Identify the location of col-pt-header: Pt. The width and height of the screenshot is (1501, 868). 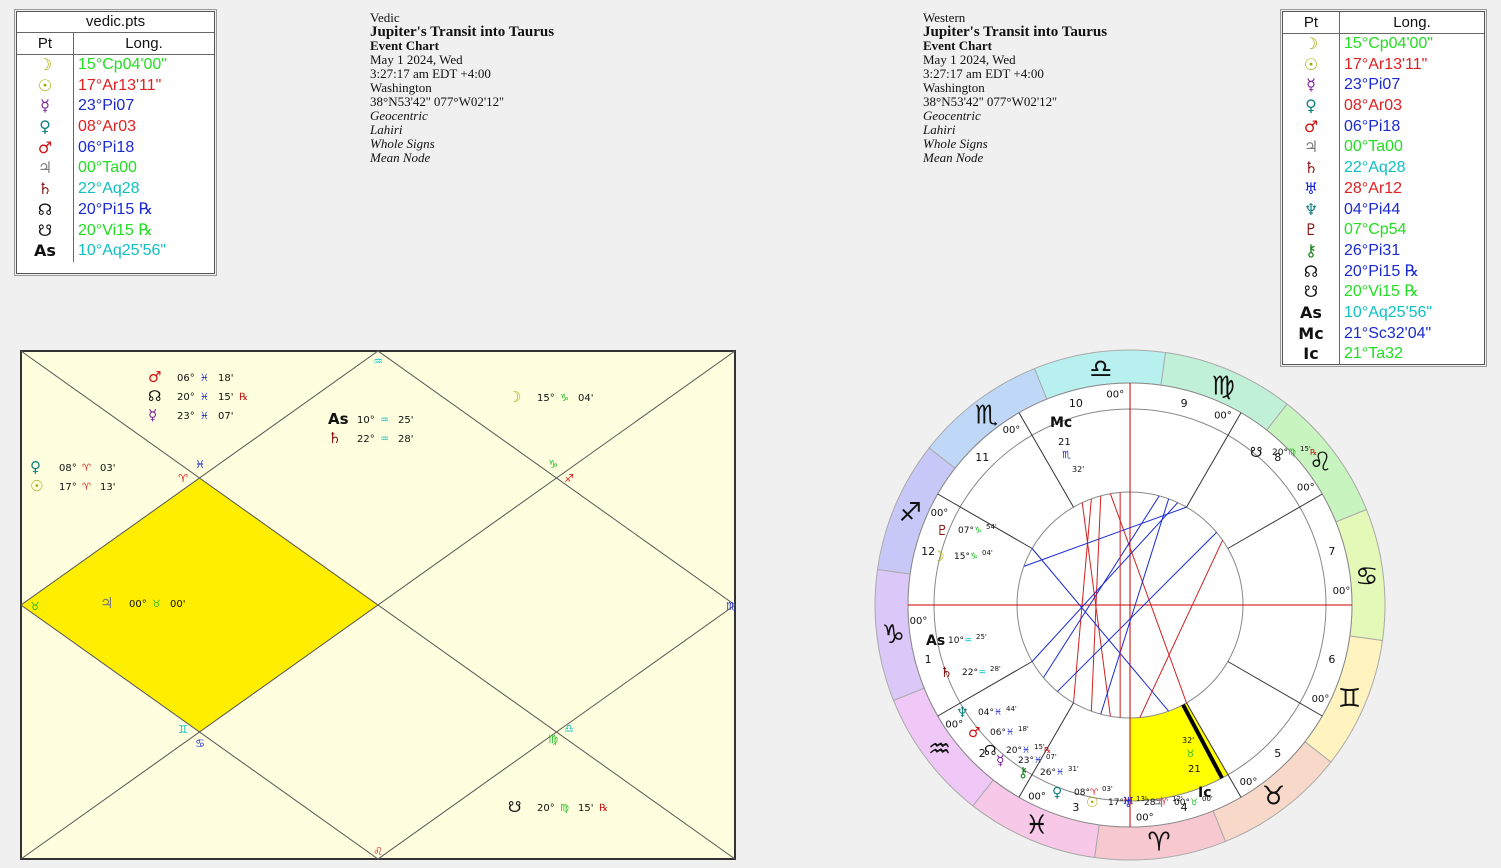
(45, 43).